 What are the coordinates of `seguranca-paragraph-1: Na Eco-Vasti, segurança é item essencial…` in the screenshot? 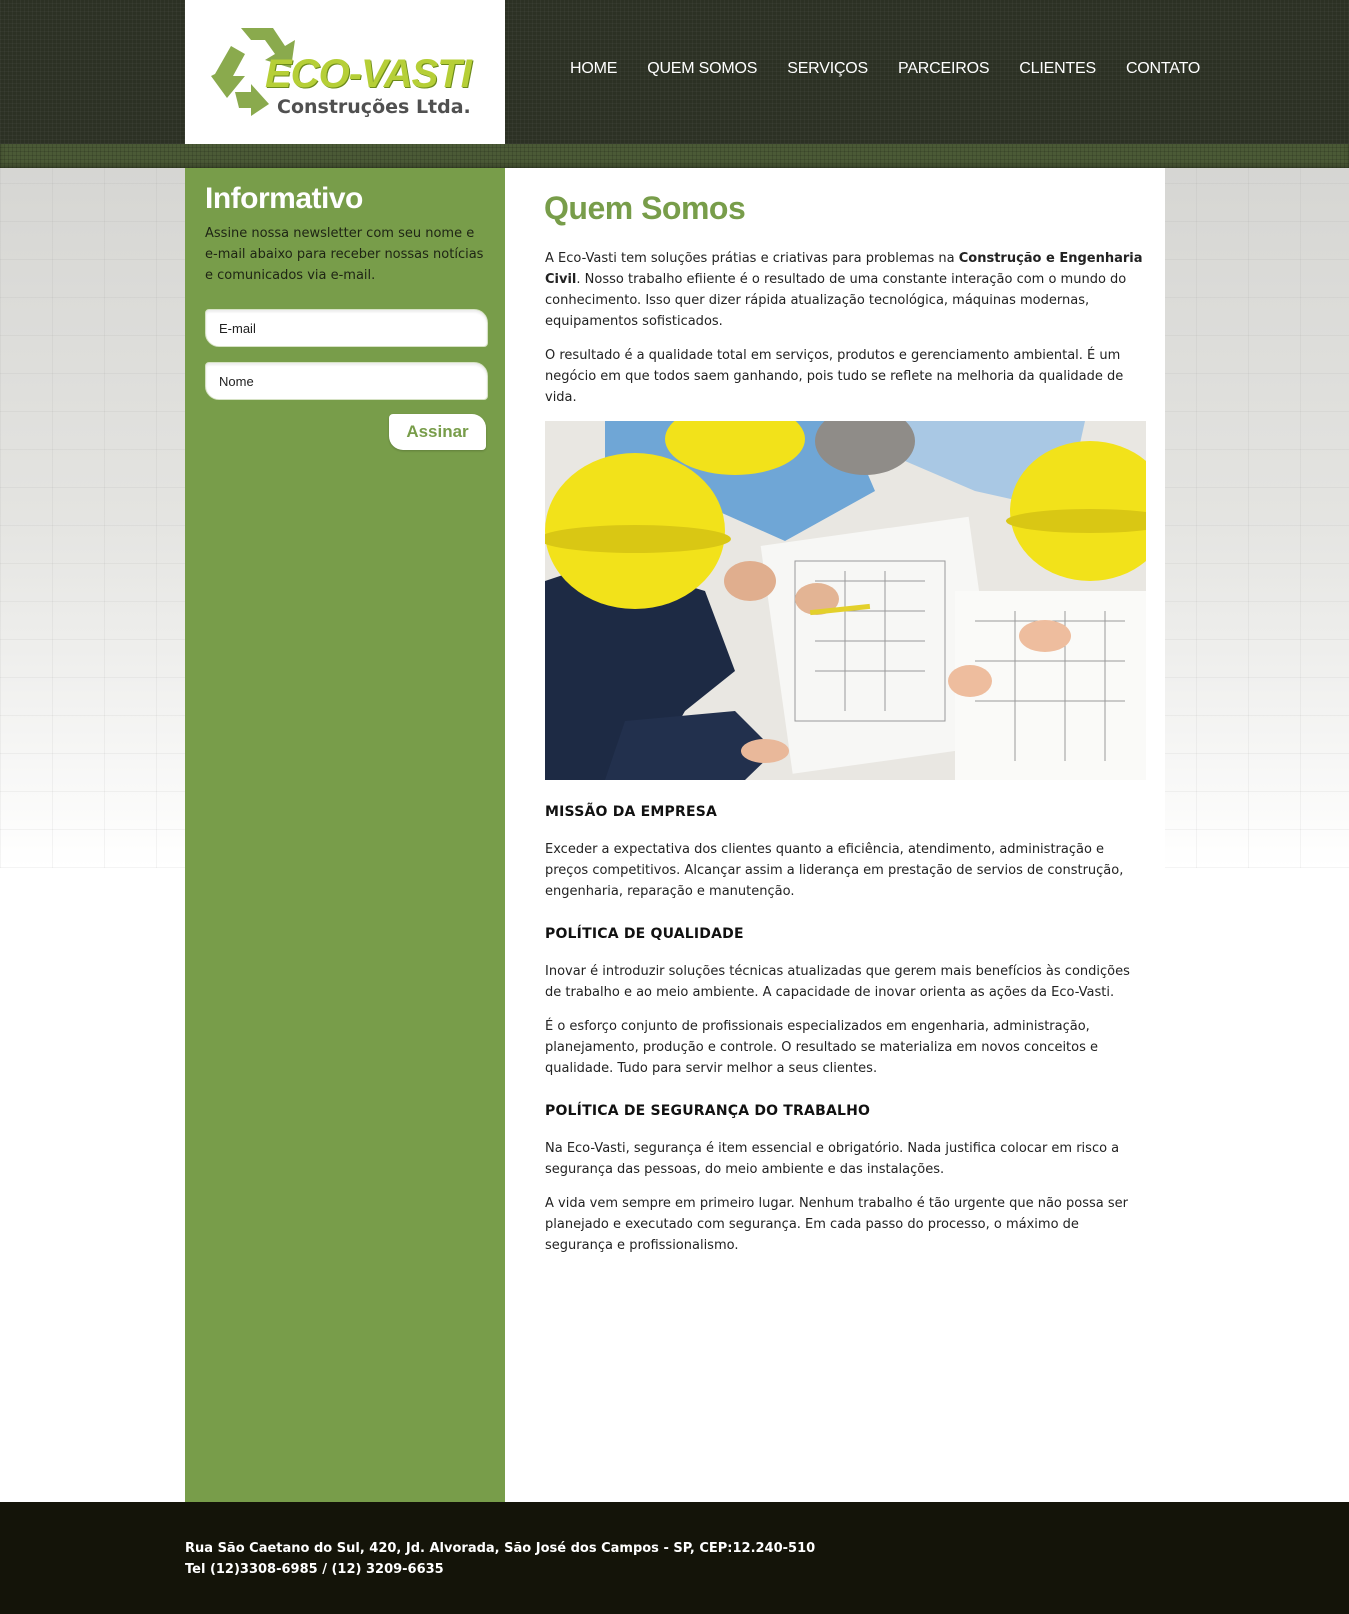 It's located at (832, 1159).